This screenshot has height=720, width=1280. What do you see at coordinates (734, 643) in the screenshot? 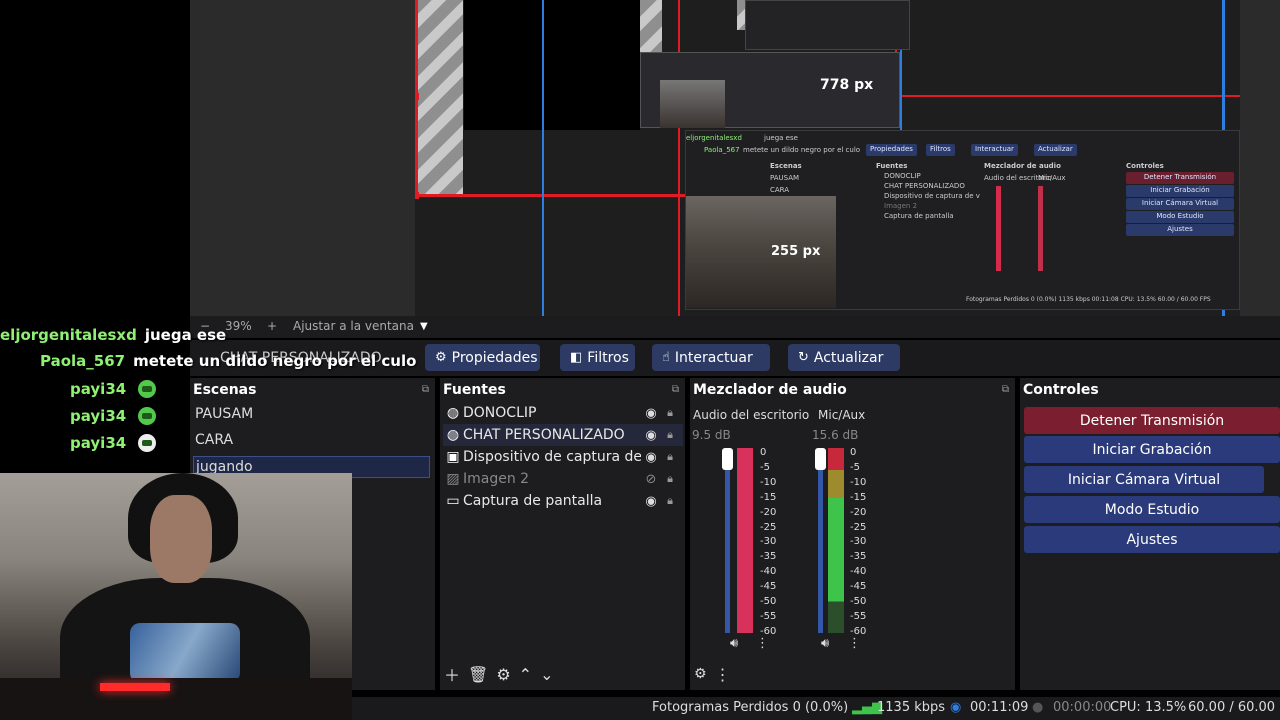
I see `desktop-mute-icon: 🔊︎` at bounding box center [734, 643].